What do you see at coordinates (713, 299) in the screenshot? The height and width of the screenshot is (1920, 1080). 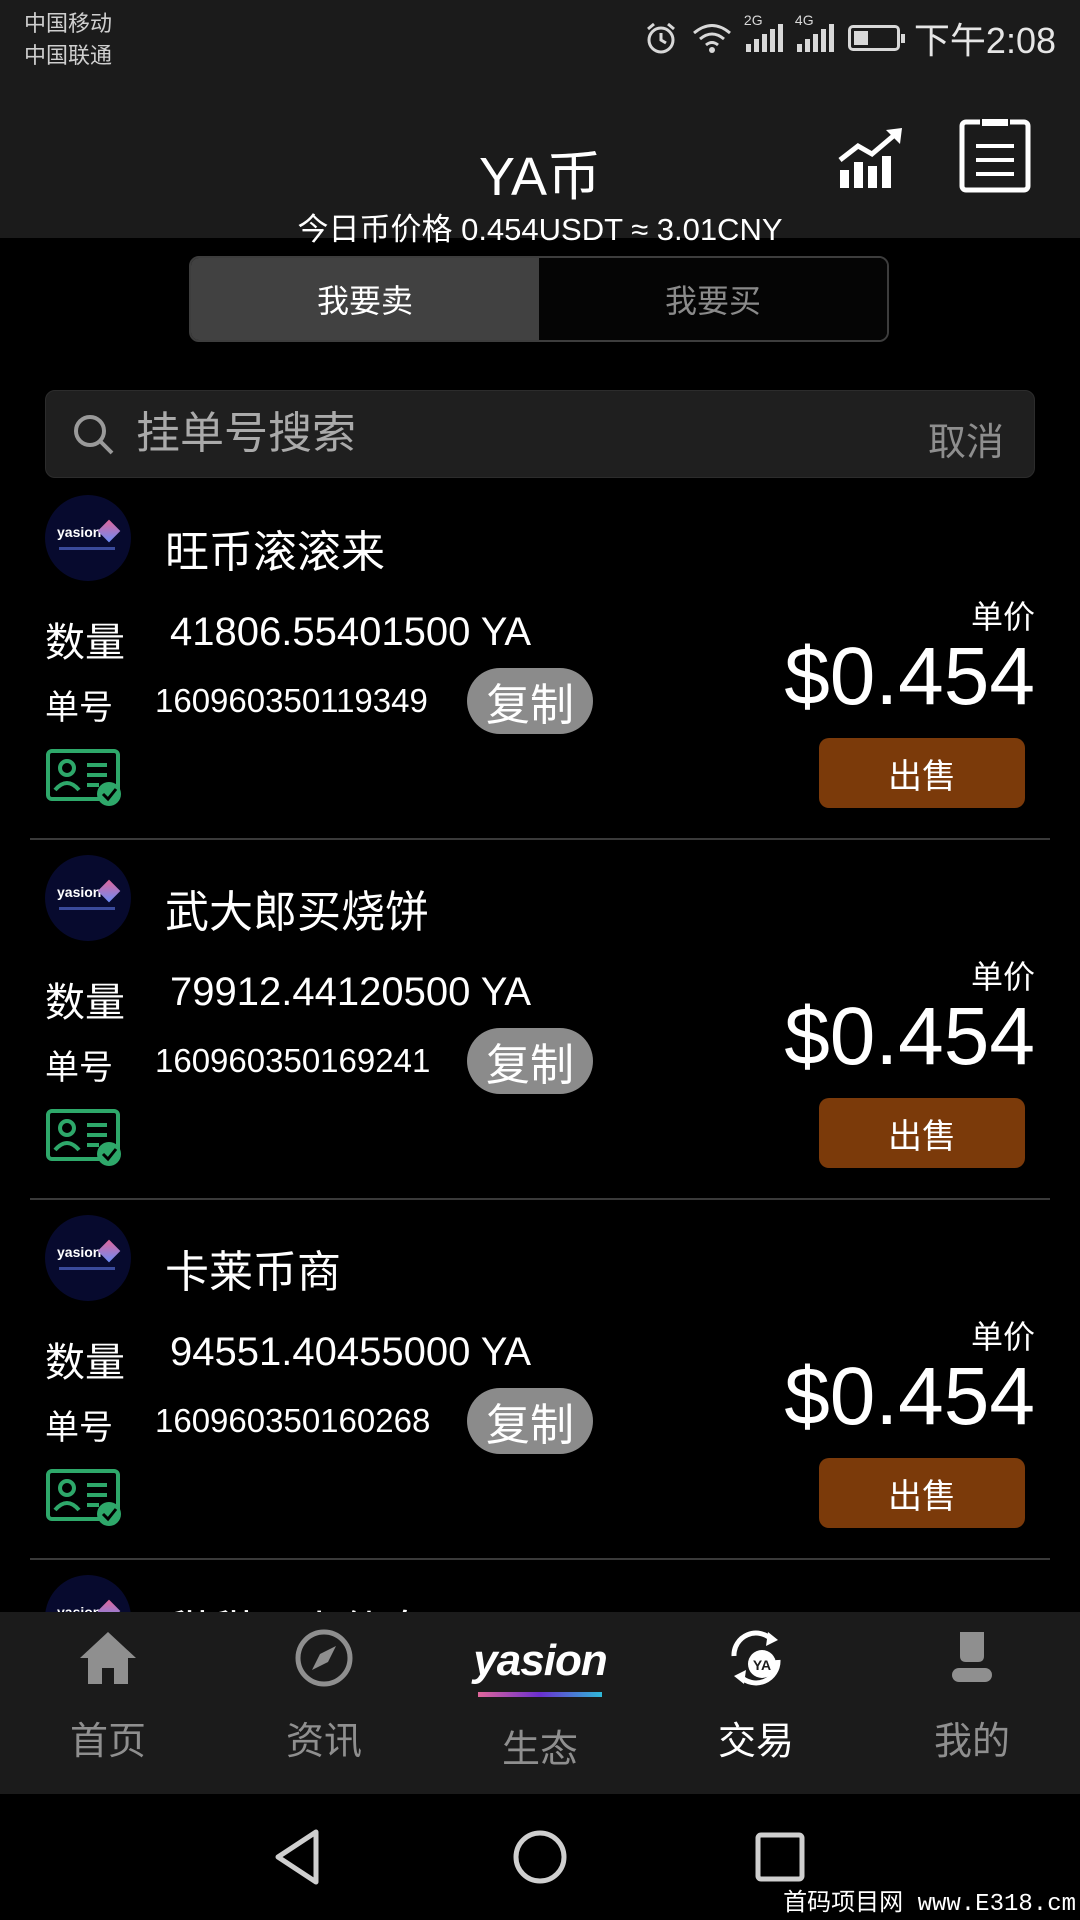 I see `tab-buy: 我要买` at bounding box center [713, 299].